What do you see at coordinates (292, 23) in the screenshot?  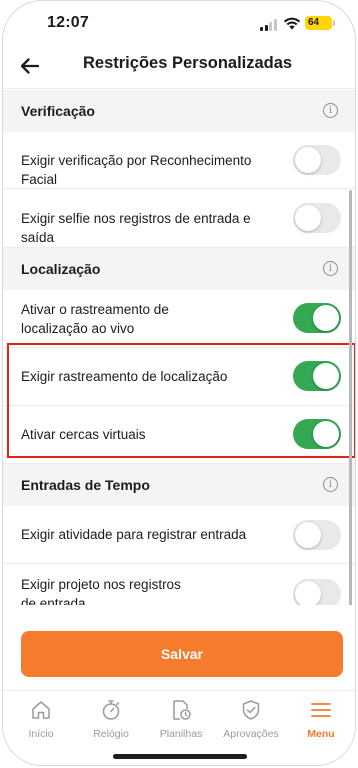 I see `wifi-icon` at bounding box center [292, 23].